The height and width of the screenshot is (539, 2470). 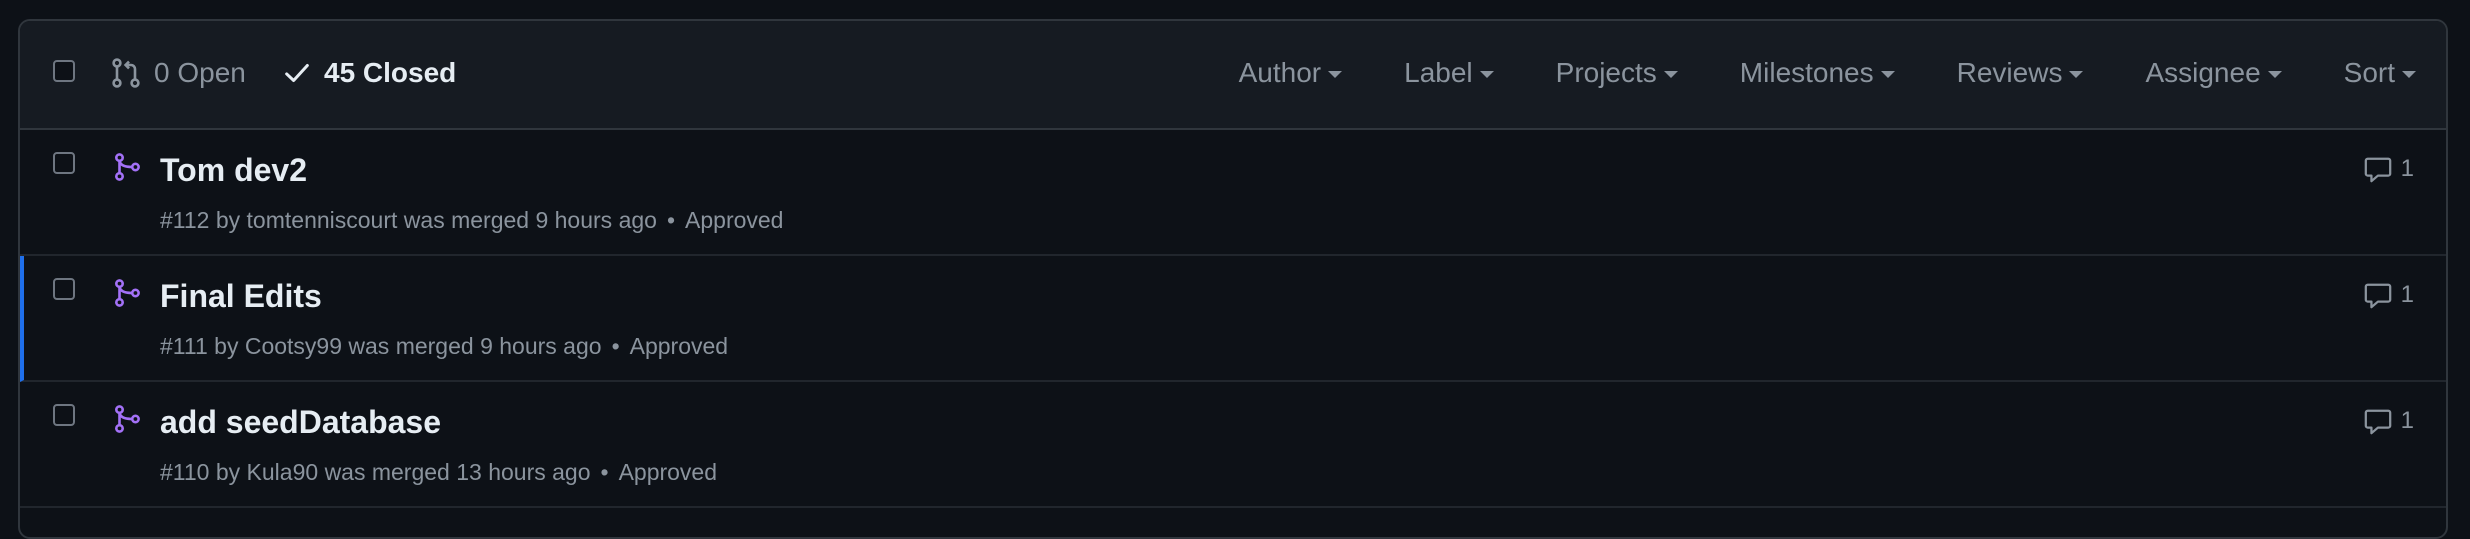 I want to click on open-count-label: 0 Open, so click(x=200, y=72).